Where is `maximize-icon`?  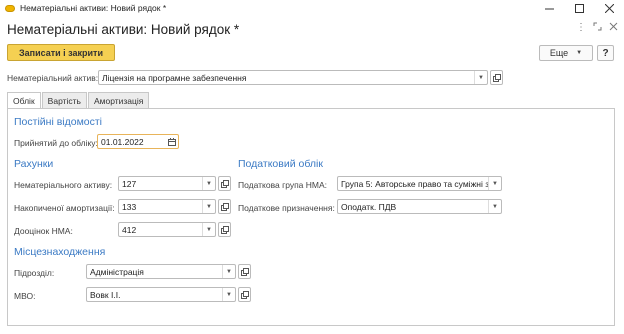
maximize-icon is located at coordinates (579, 8).